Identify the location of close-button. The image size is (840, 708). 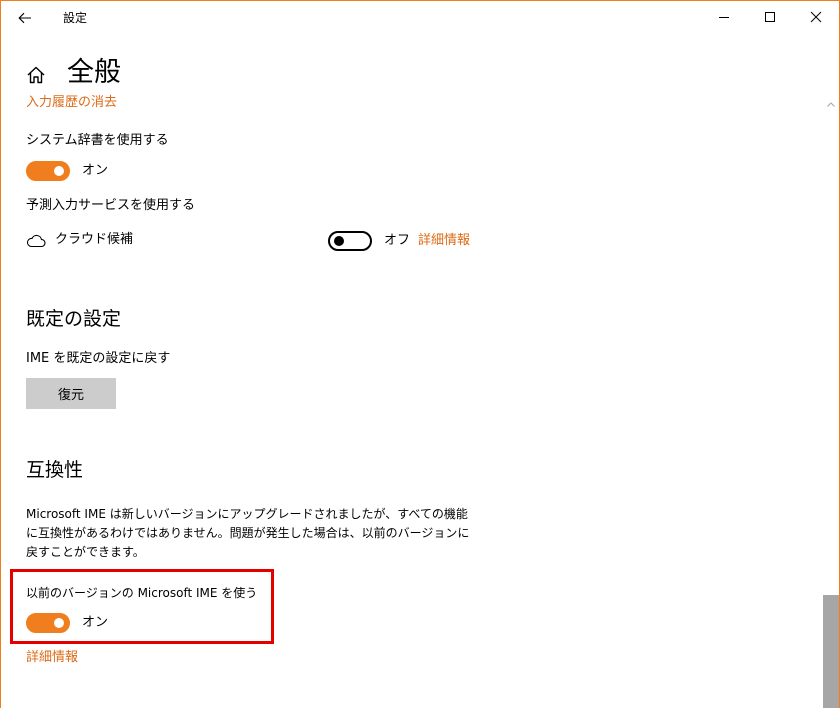
(816, 17).